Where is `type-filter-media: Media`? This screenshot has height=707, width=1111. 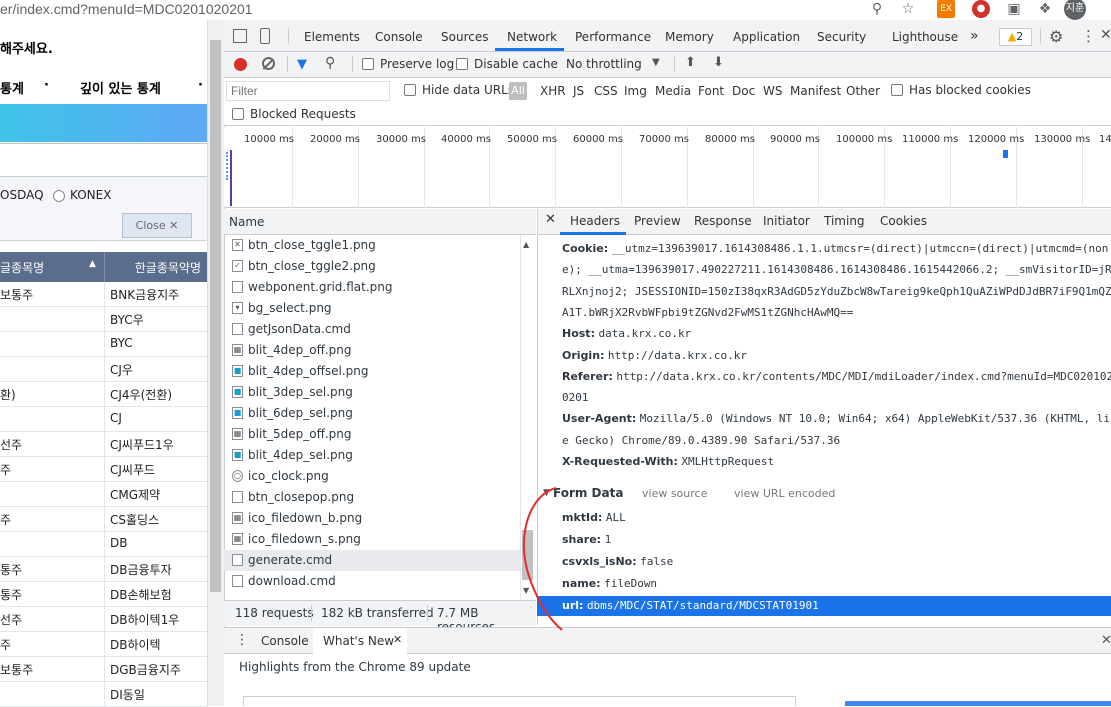 type-filter-media: Media is located at coordinates (673, 91).